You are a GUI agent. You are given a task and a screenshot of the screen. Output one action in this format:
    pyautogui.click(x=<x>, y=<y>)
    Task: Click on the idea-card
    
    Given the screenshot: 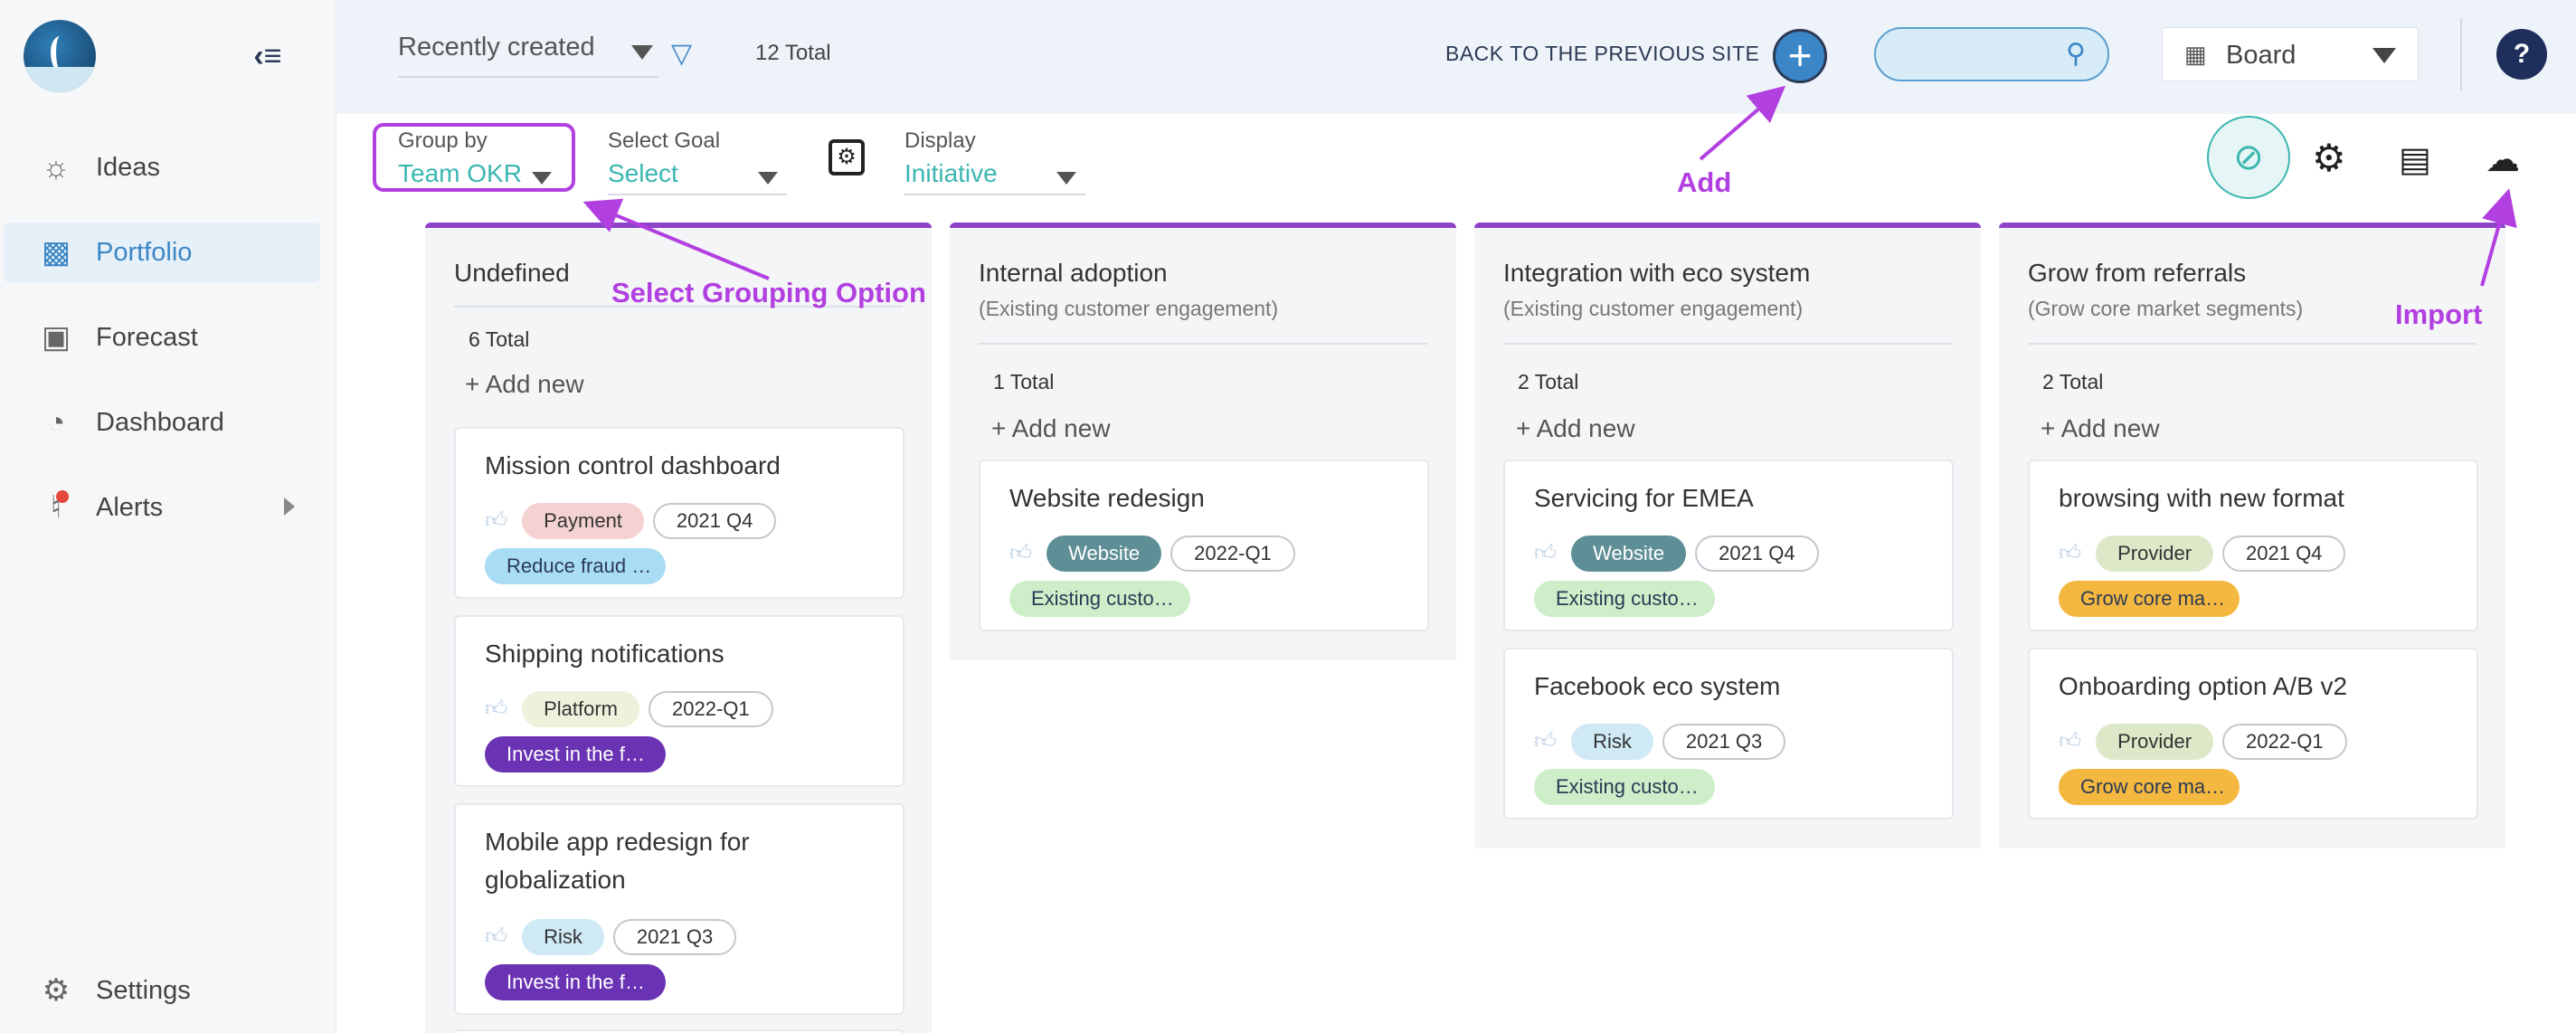 What is the action you would take?
    pyautogui.click(x=679, y=1031)
    